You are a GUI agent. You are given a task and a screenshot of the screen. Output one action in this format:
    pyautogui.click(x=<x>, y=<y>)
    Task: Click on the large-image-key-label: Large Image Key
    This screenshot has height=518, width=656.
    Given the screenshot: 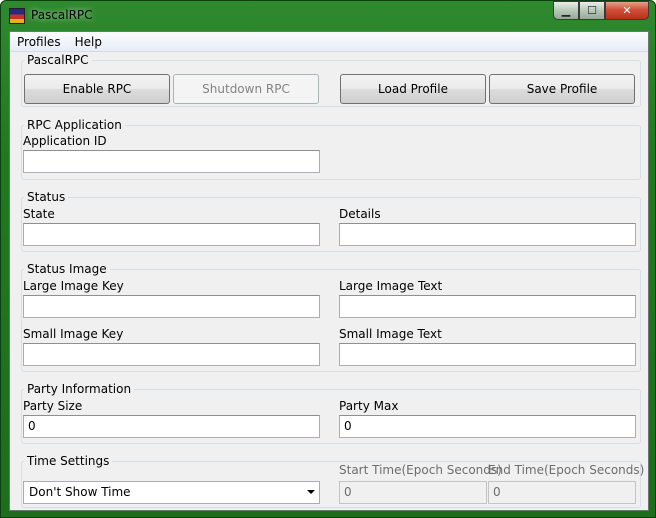 What is the action you would take?
    pyautogui.click(x=73, y=286)
    